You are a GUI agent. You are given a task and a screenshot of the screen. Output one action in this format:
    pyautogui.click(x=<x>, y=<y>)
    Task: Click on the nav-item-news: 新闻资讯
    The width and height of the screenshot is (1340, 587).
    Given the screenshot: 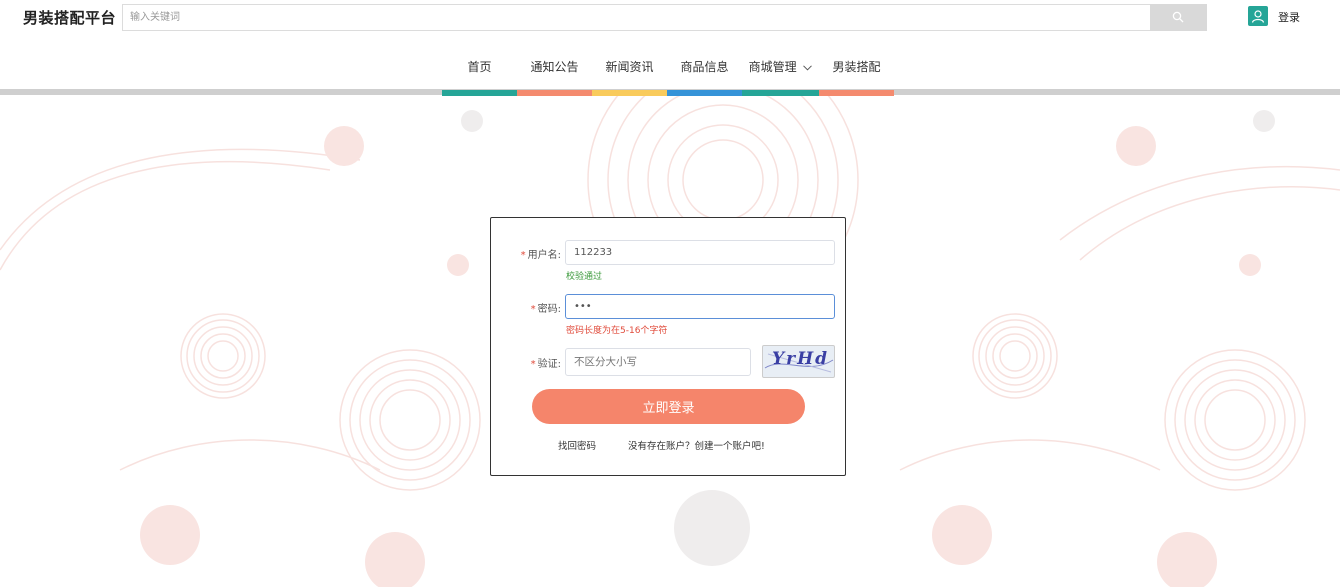 What is the action you would take?
    pyautogui.click(x=629, y=74)
    